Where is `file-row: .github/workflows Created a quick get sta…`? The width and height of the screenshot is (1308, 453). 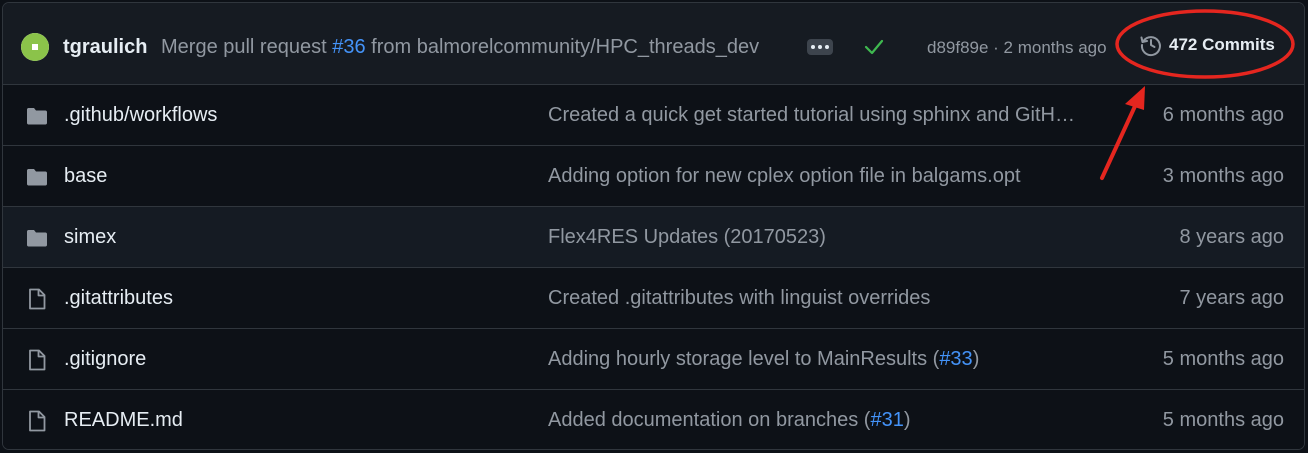 file-row: .github/workflows Created a quick get sta… is located at coordinates (653, 115).